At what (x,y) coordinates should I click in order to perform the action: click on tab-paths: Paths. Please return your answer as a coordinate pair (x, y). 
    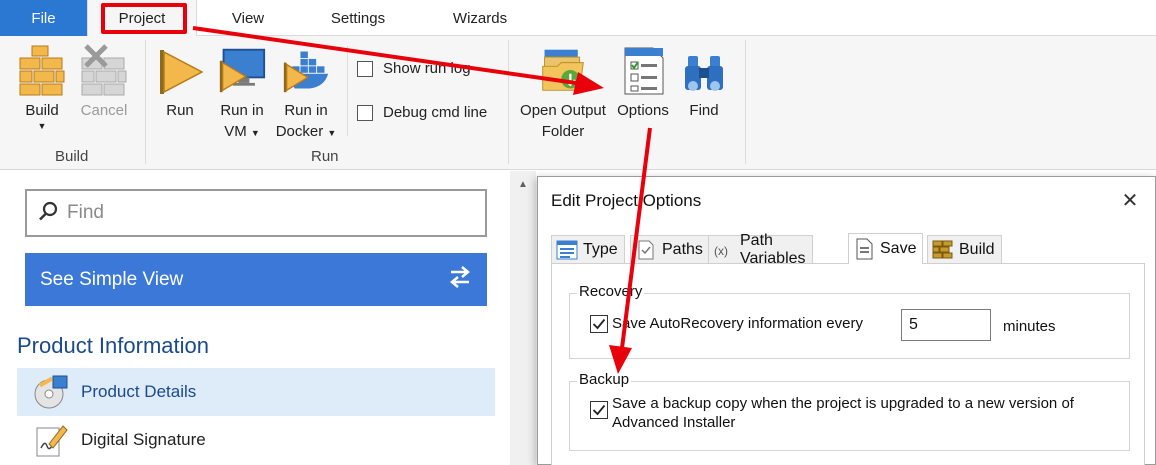
    Looking at the image, I should click on (670, 249).